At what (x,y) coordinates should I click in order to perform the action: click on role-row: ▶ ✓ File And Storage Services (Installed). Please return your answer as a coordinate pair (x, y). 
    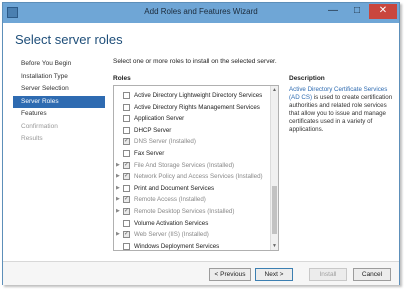
    Looking at the image, I should click on (192, 165).